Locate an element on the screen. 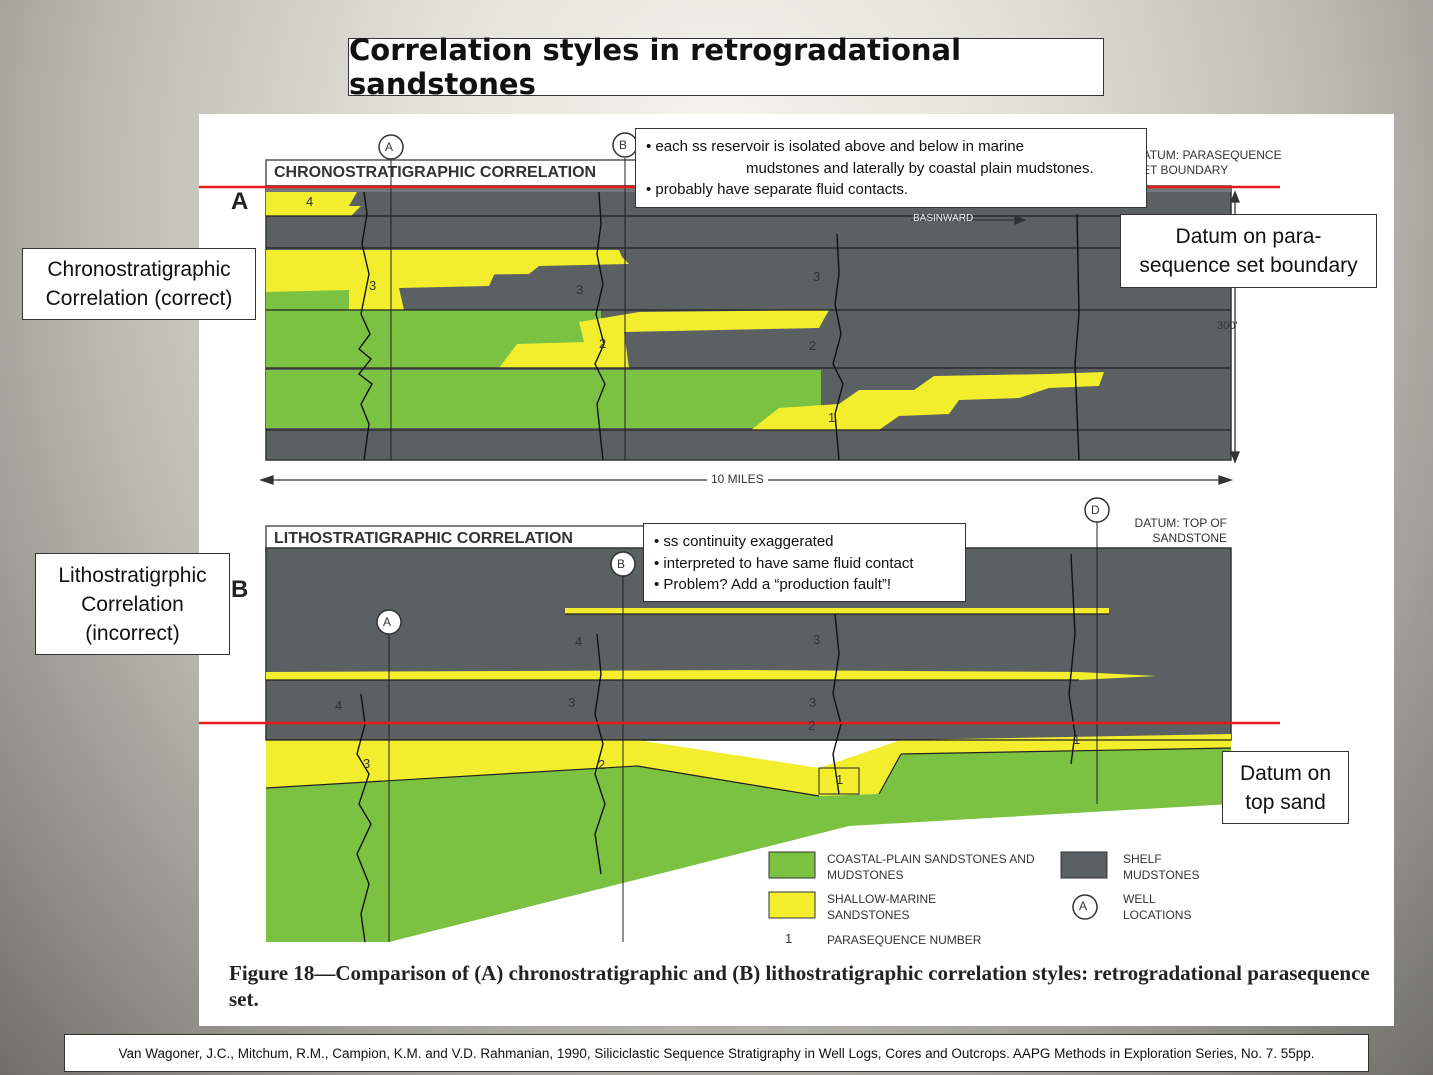  note-b-line: • Problem? Add a “production fault”! is located at coordinates (773, 584).